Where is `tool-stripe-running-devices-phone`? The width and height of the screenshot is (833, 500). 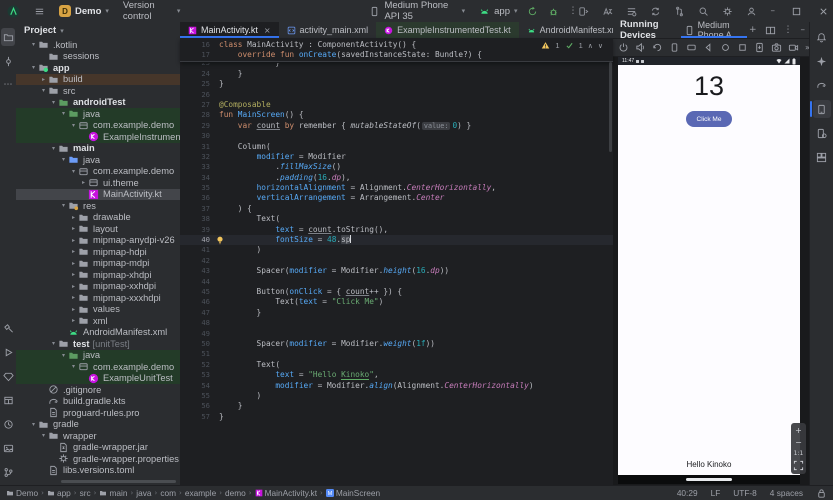 tool-stripe-running-devices-phone is located at coordinates (820, 109).